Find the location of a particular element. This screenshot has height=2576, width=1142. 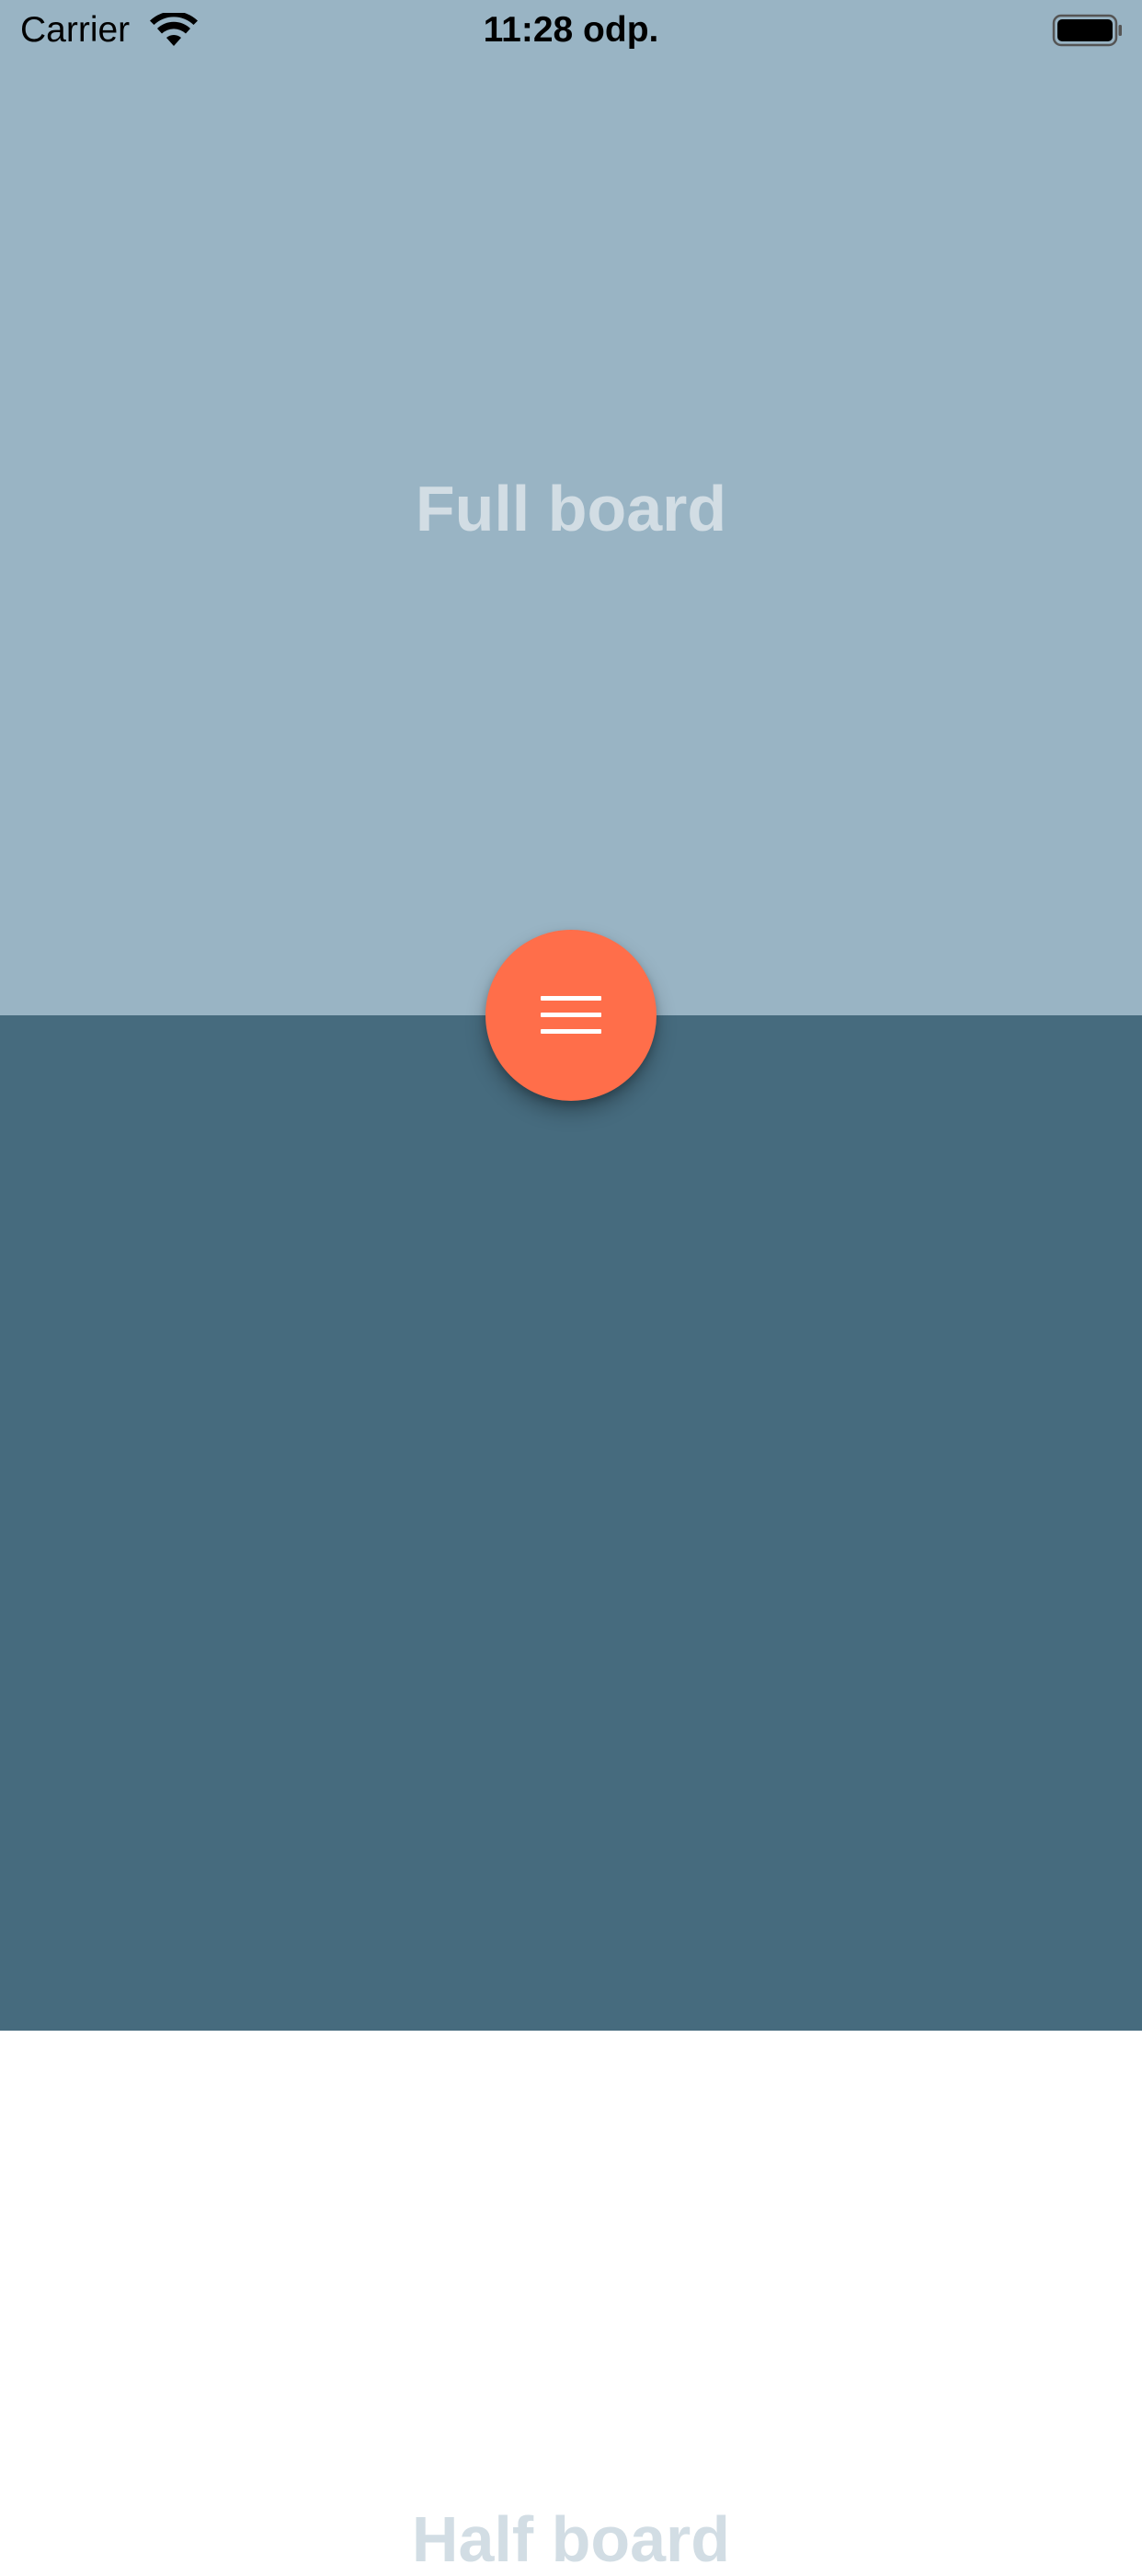

menu-icon is located at coordinates (571, 1015).